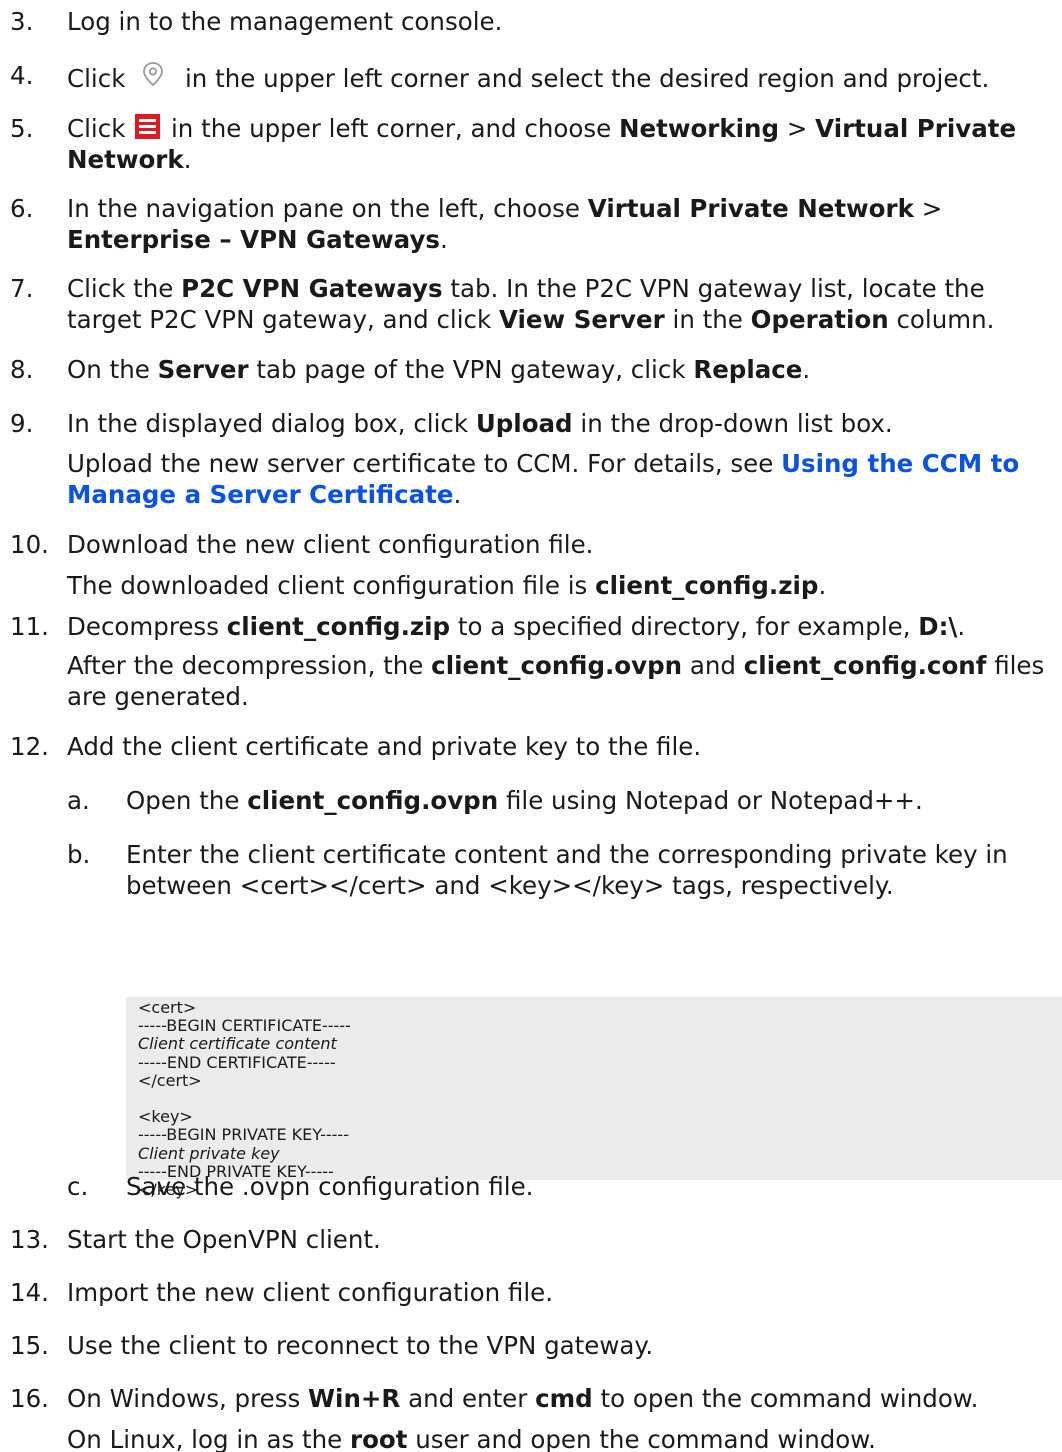  I want to click on code-line: Client certificate content, so click(237, 1044).